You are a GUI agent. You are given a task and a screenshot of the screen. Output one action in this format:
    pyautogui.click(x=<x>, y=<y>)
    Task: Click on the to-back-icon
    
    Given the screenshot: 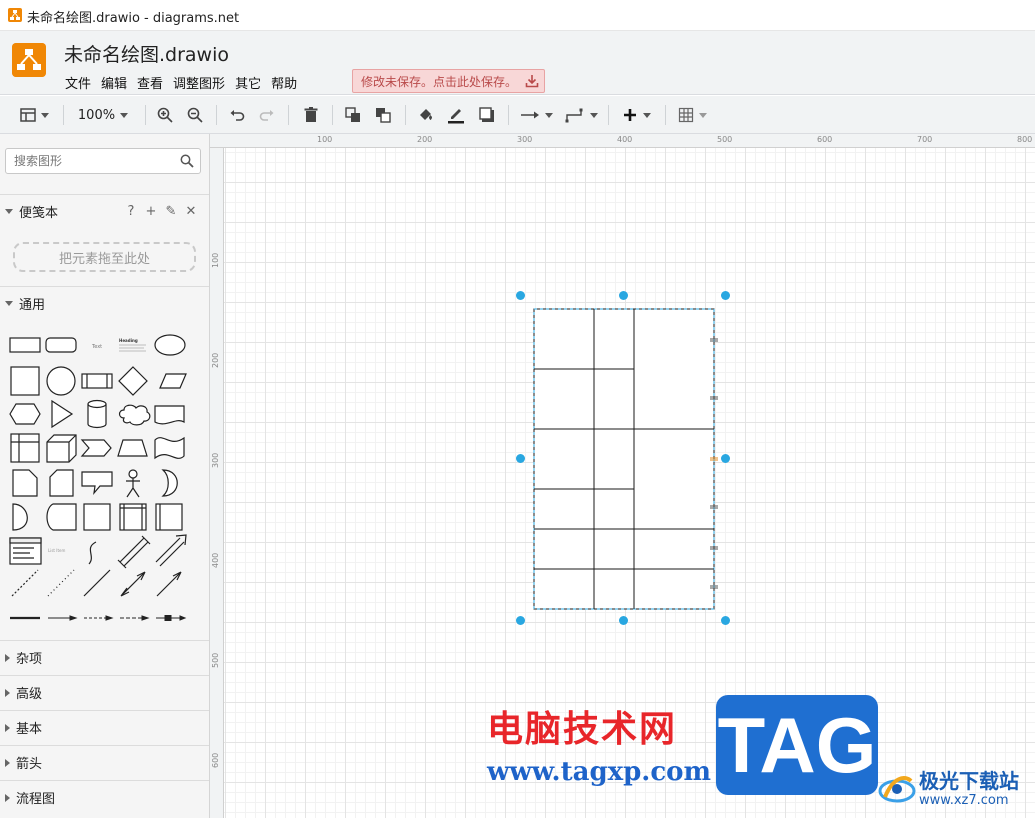 What is the action you would take?
    pyautogui.click(x=383, y=115)
    